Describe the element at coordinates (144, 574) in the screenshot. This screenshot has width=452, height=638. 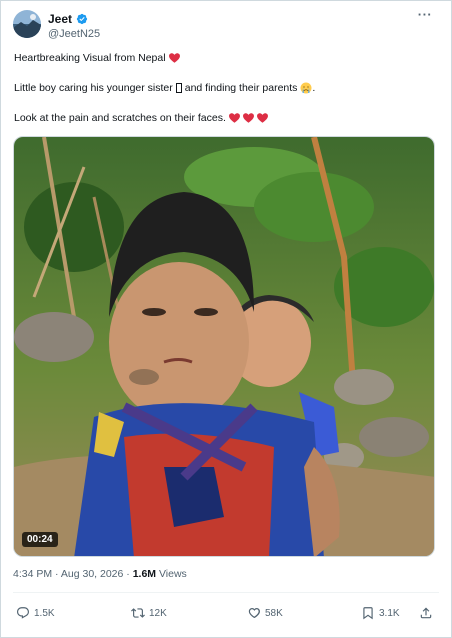
I see `views-count: 1.6M` at that location.